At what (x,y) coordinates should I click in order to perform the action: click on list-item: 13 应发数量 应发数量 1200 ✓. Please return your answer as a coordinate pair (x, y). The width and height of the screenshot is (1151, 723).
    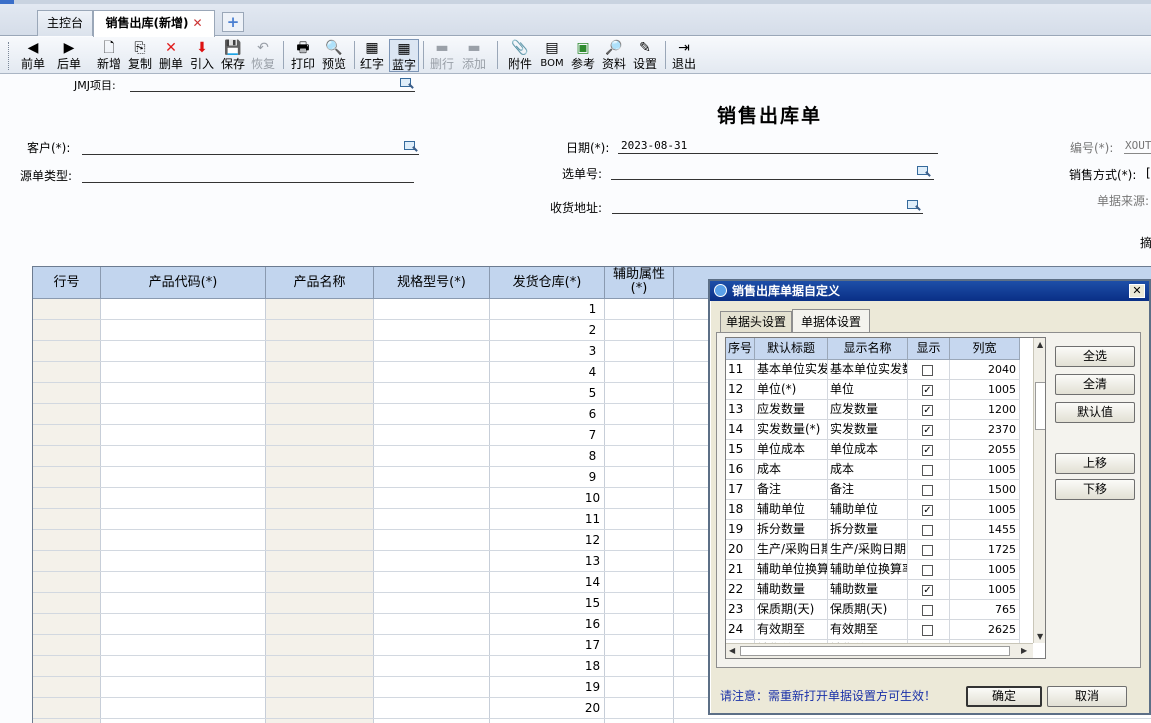
    Looking at the image, I should click on (873, 410).